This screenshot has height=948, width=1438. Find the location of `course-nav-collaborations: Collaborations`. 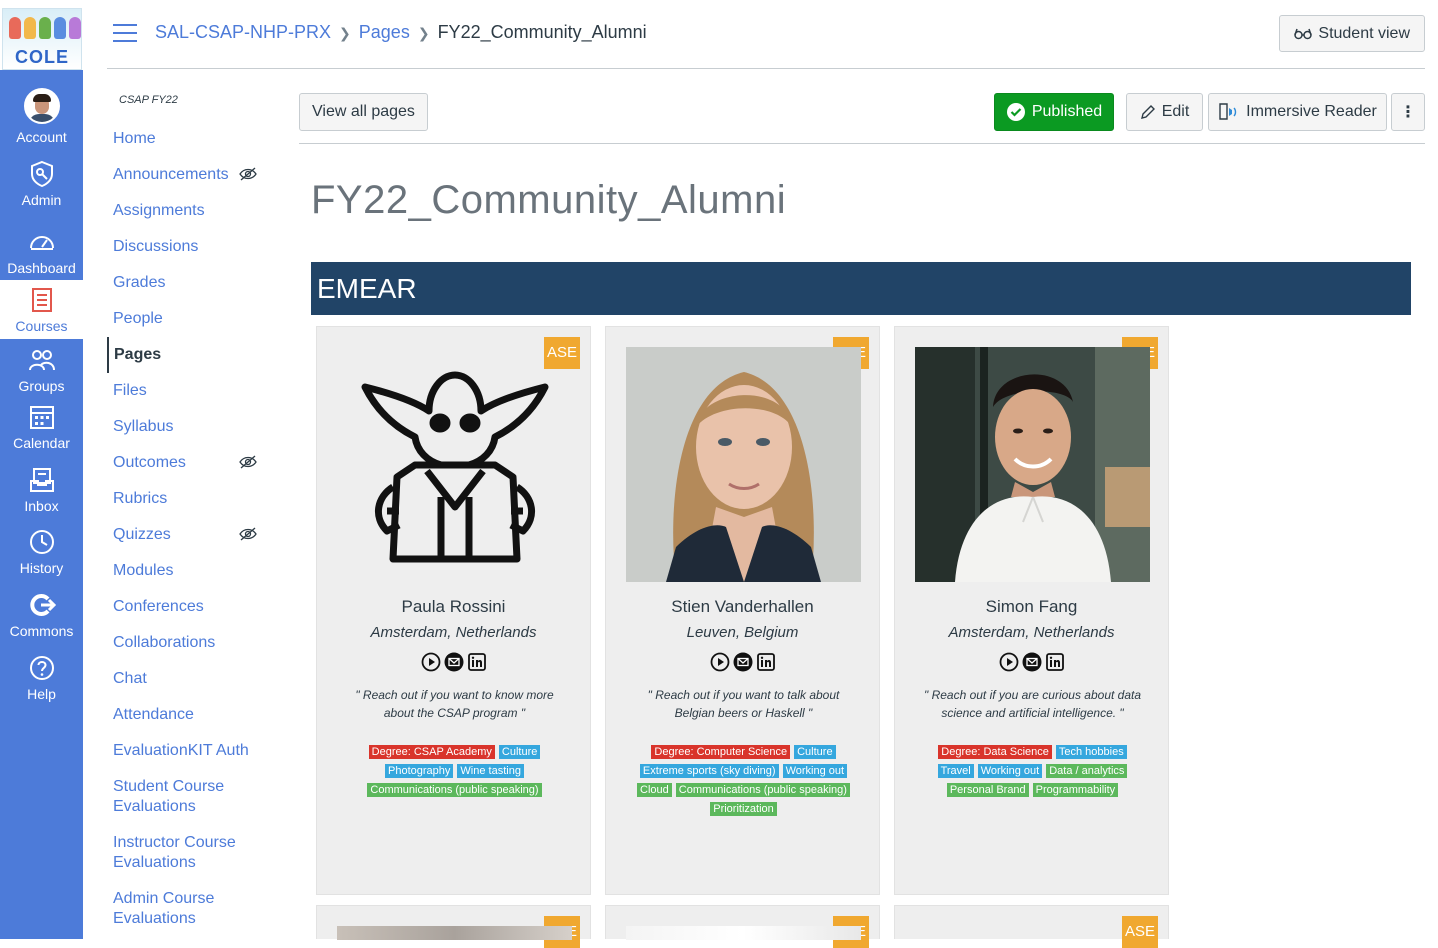

course-nav-collaborations: Collaborations is located at coordinates (192, 643).